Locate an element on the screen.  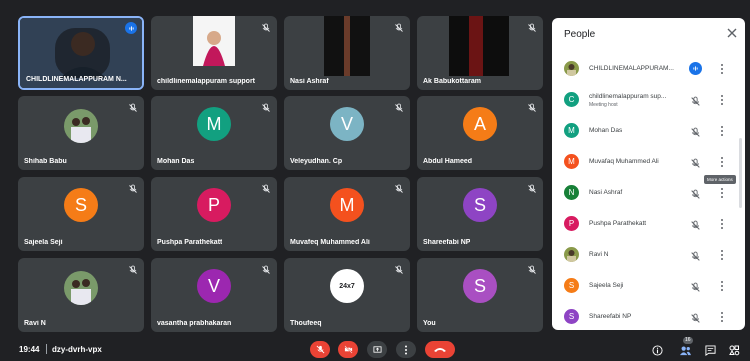
participant-name: Ak Babukottaram is located at coordinates (452, 81).